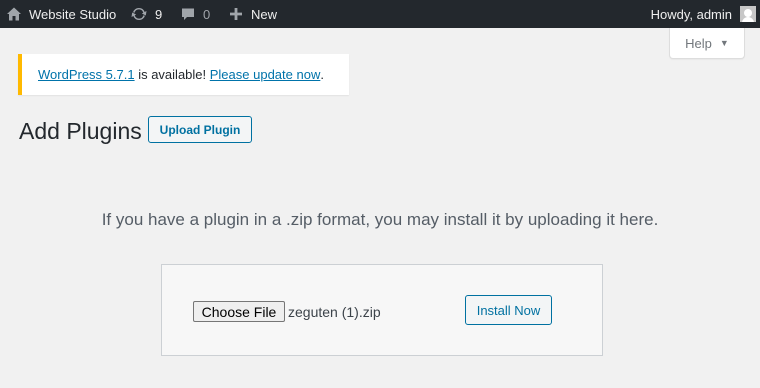  I want to click on comments-menu: 0, so click(195, 14).